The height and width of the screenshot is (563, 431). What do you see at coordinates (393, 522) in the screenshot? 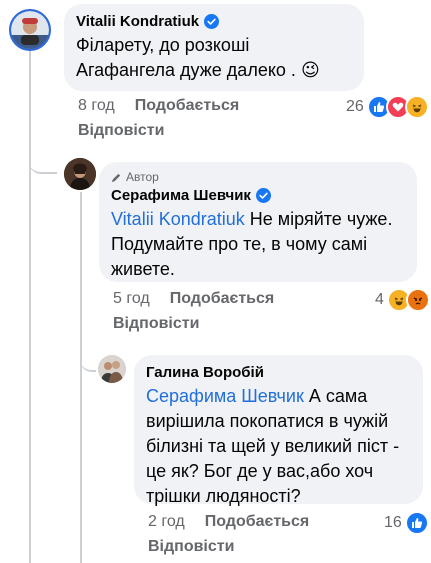
I see `reaction-count: 16` at bounding box center [393, 522].